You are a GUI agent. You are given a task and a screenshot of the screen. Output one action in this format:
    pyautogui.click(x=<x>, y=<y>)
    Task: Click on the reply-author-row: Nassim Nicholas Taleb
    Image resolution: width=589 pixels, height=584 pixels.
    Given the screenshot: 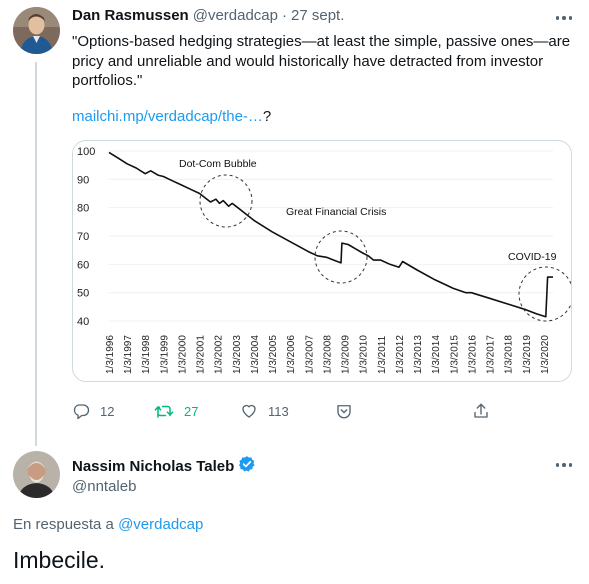 What is the action you would take?
    pyautogui.click(x=164, y=466)
    